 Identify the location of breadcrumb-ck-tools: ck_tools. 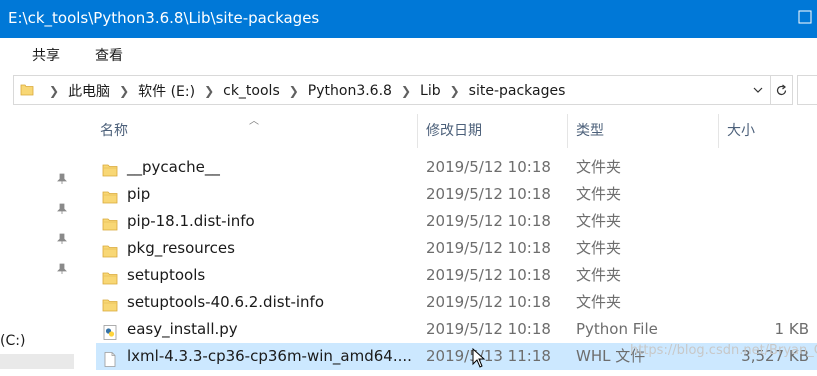
(251, 91).